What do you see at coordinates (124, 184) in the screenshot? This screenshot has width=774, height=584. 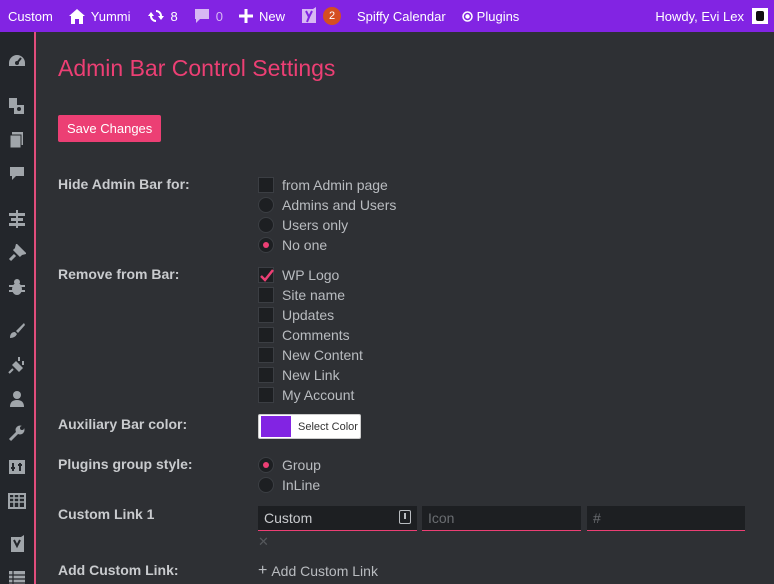 I see `hide-admin-bar-label: Hide Admin Bar for:` at bounding box center [124, 184].